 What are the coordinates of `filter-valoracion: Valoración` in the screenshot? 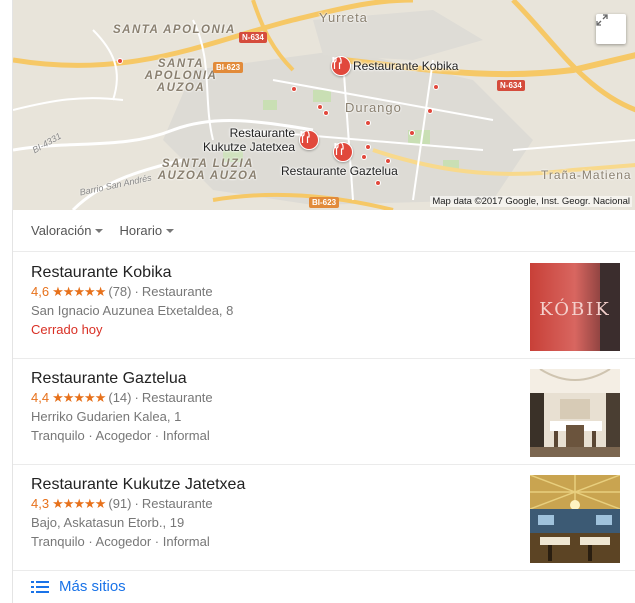 It's located at (67, 230).